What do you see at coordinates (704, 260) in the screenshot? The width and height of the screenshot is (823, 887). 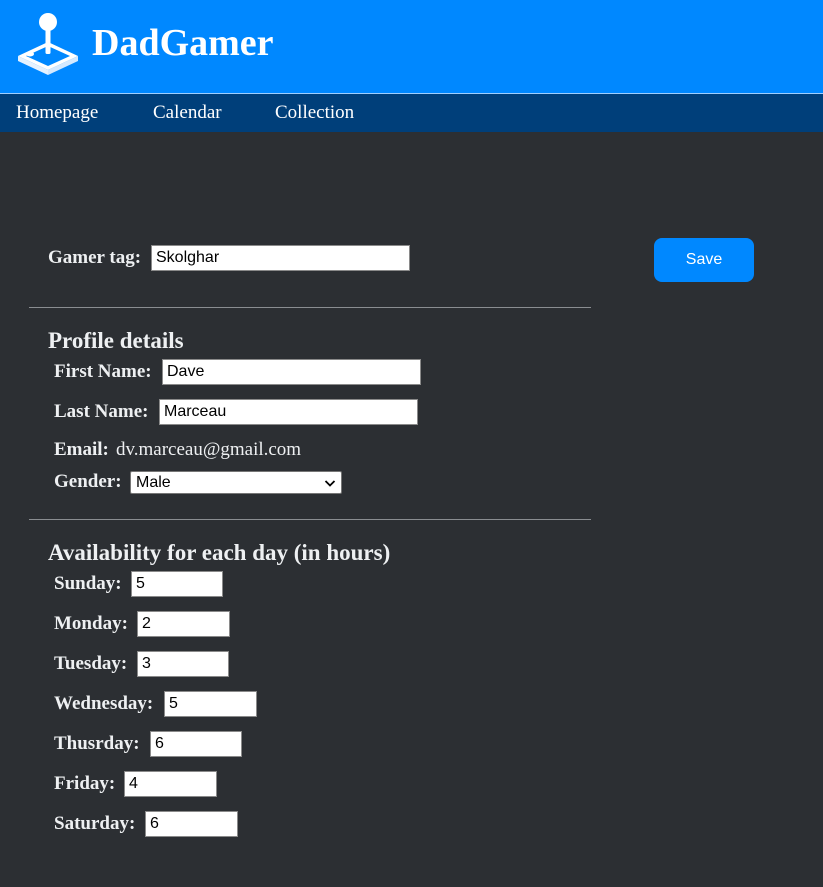 I see `save-button: Save` at bounding box center [704, 260].